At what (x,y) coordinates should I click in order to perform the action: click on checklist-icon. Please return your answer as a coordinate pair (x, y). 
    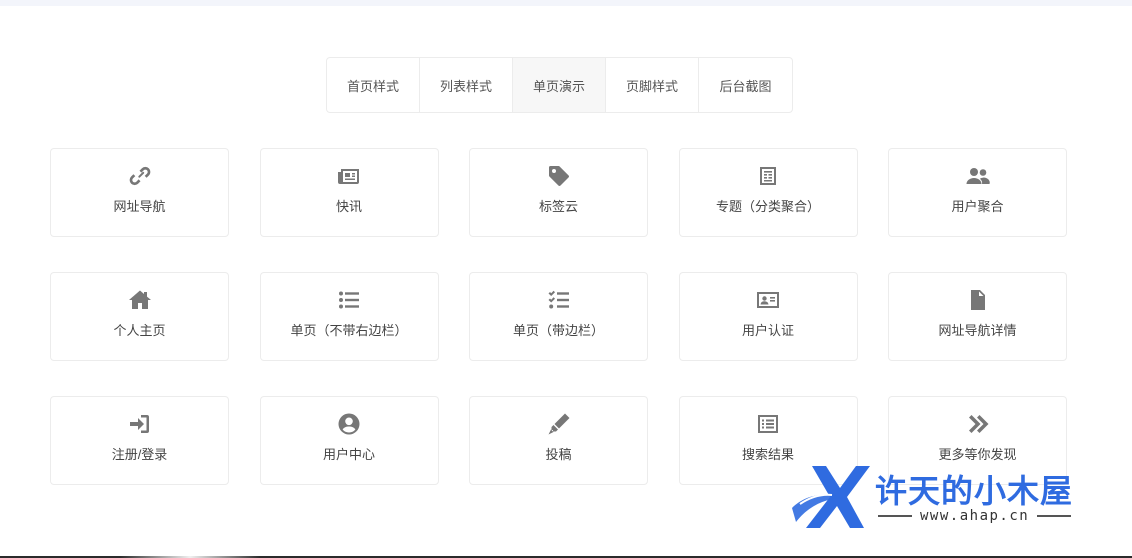
    Looking at the image, I should click on (559, 300).